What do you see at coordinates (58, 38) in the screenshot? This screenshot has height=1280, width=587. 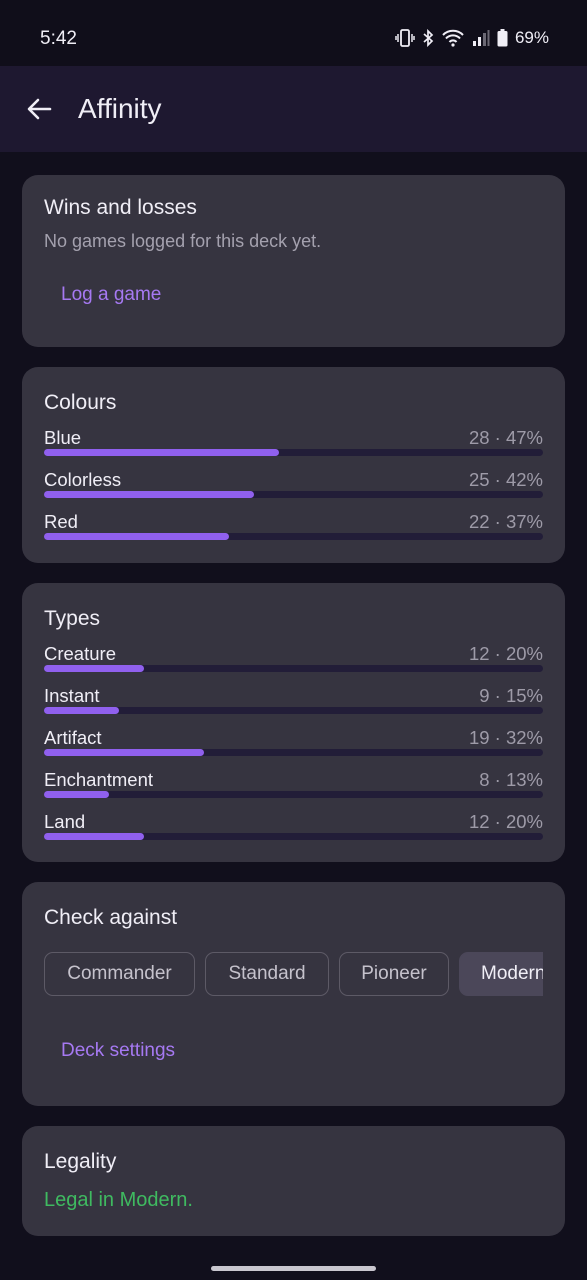 I see `status-time: 5:42` at bounding box center [58, 38].